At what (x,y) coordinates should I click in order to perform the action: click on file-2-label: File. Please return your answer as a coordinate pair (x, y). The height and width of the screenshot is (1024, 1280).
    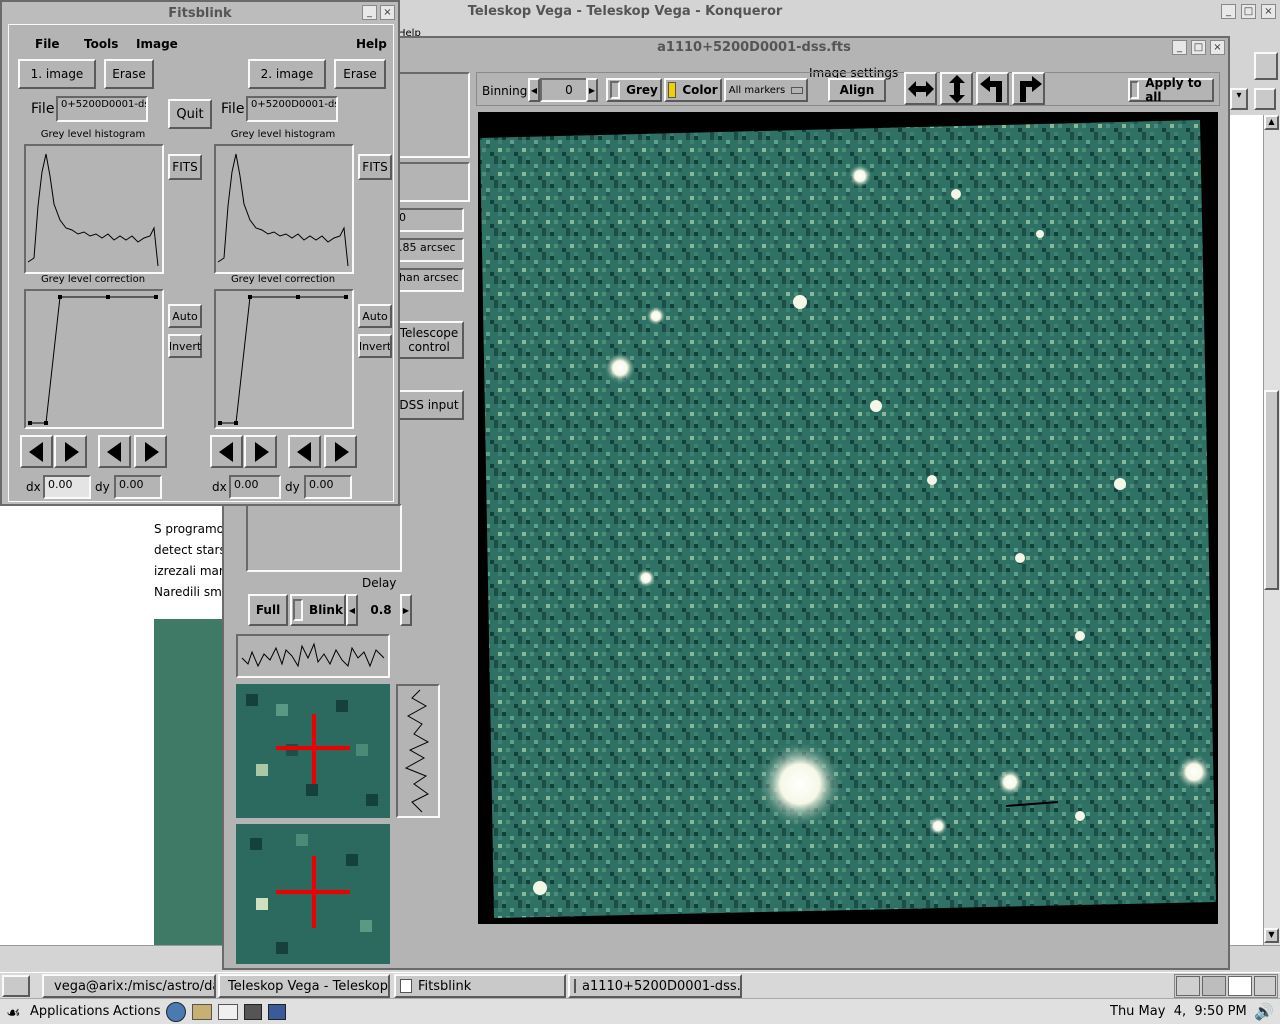
    Looking at the image, I should click on (233, 109).